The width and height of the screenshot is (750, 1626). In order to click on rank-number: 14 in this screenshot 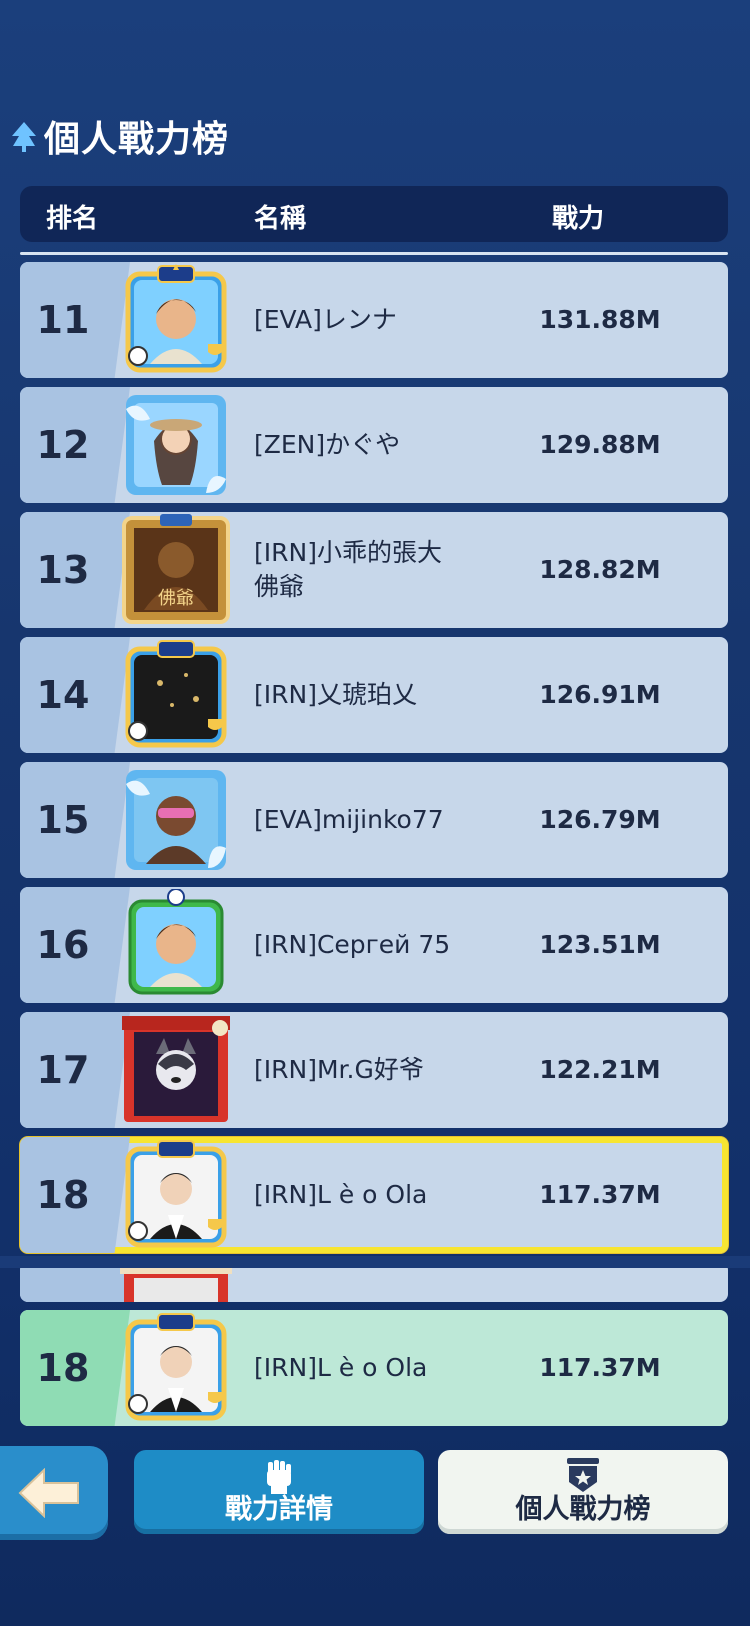, I will do `click(63, 695)`.